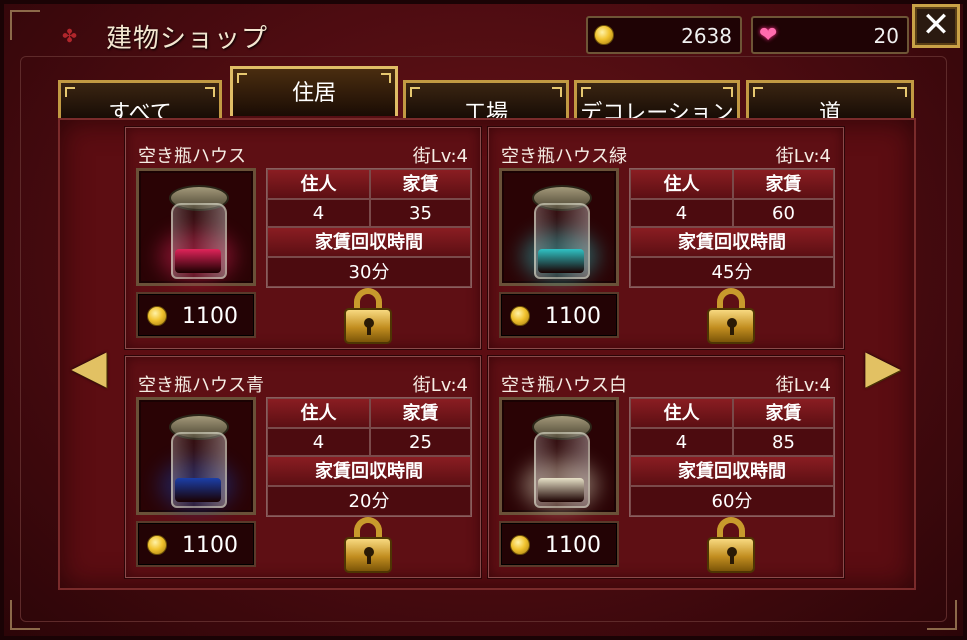 This screenshot has width=967, height=640. What do you see at coordinates (664, 35) in the screenshot?
I see `gold-counter: 2638` at bounding box center [664, 35].